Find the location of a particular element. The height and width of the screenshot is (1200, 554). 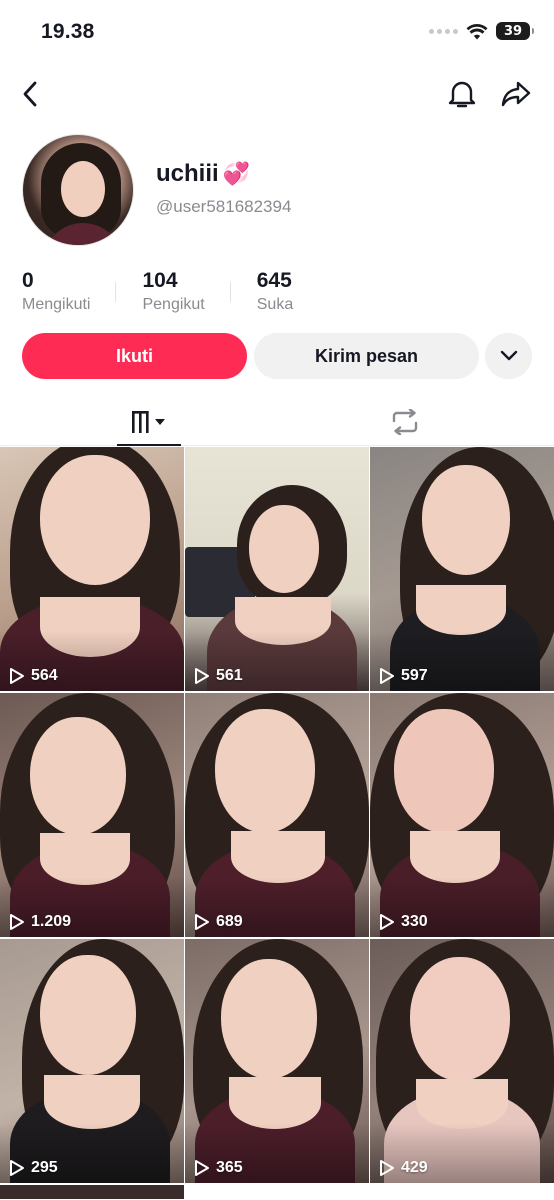

battery-level: 39 is located at coordinates (513, 31).